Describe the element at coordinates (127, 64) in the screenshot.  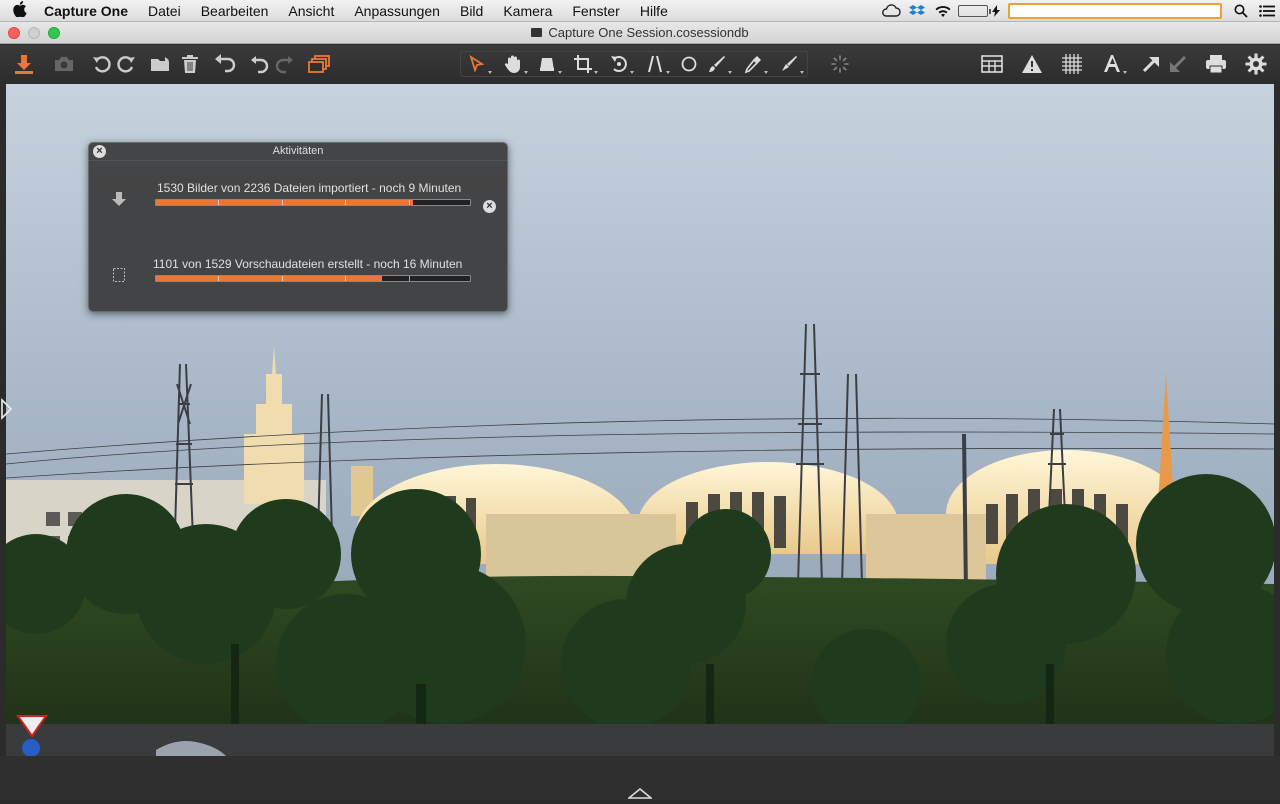
I see `rotate-right-icon` at that location.